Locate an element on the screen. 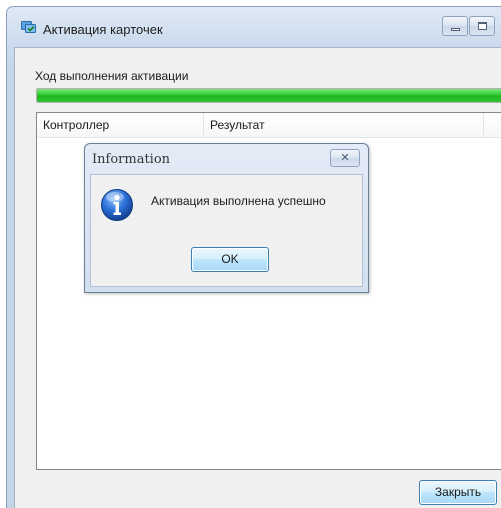 The height and width of the screenshot is (508, 501). information-icon is located at coordinates (117, 205).